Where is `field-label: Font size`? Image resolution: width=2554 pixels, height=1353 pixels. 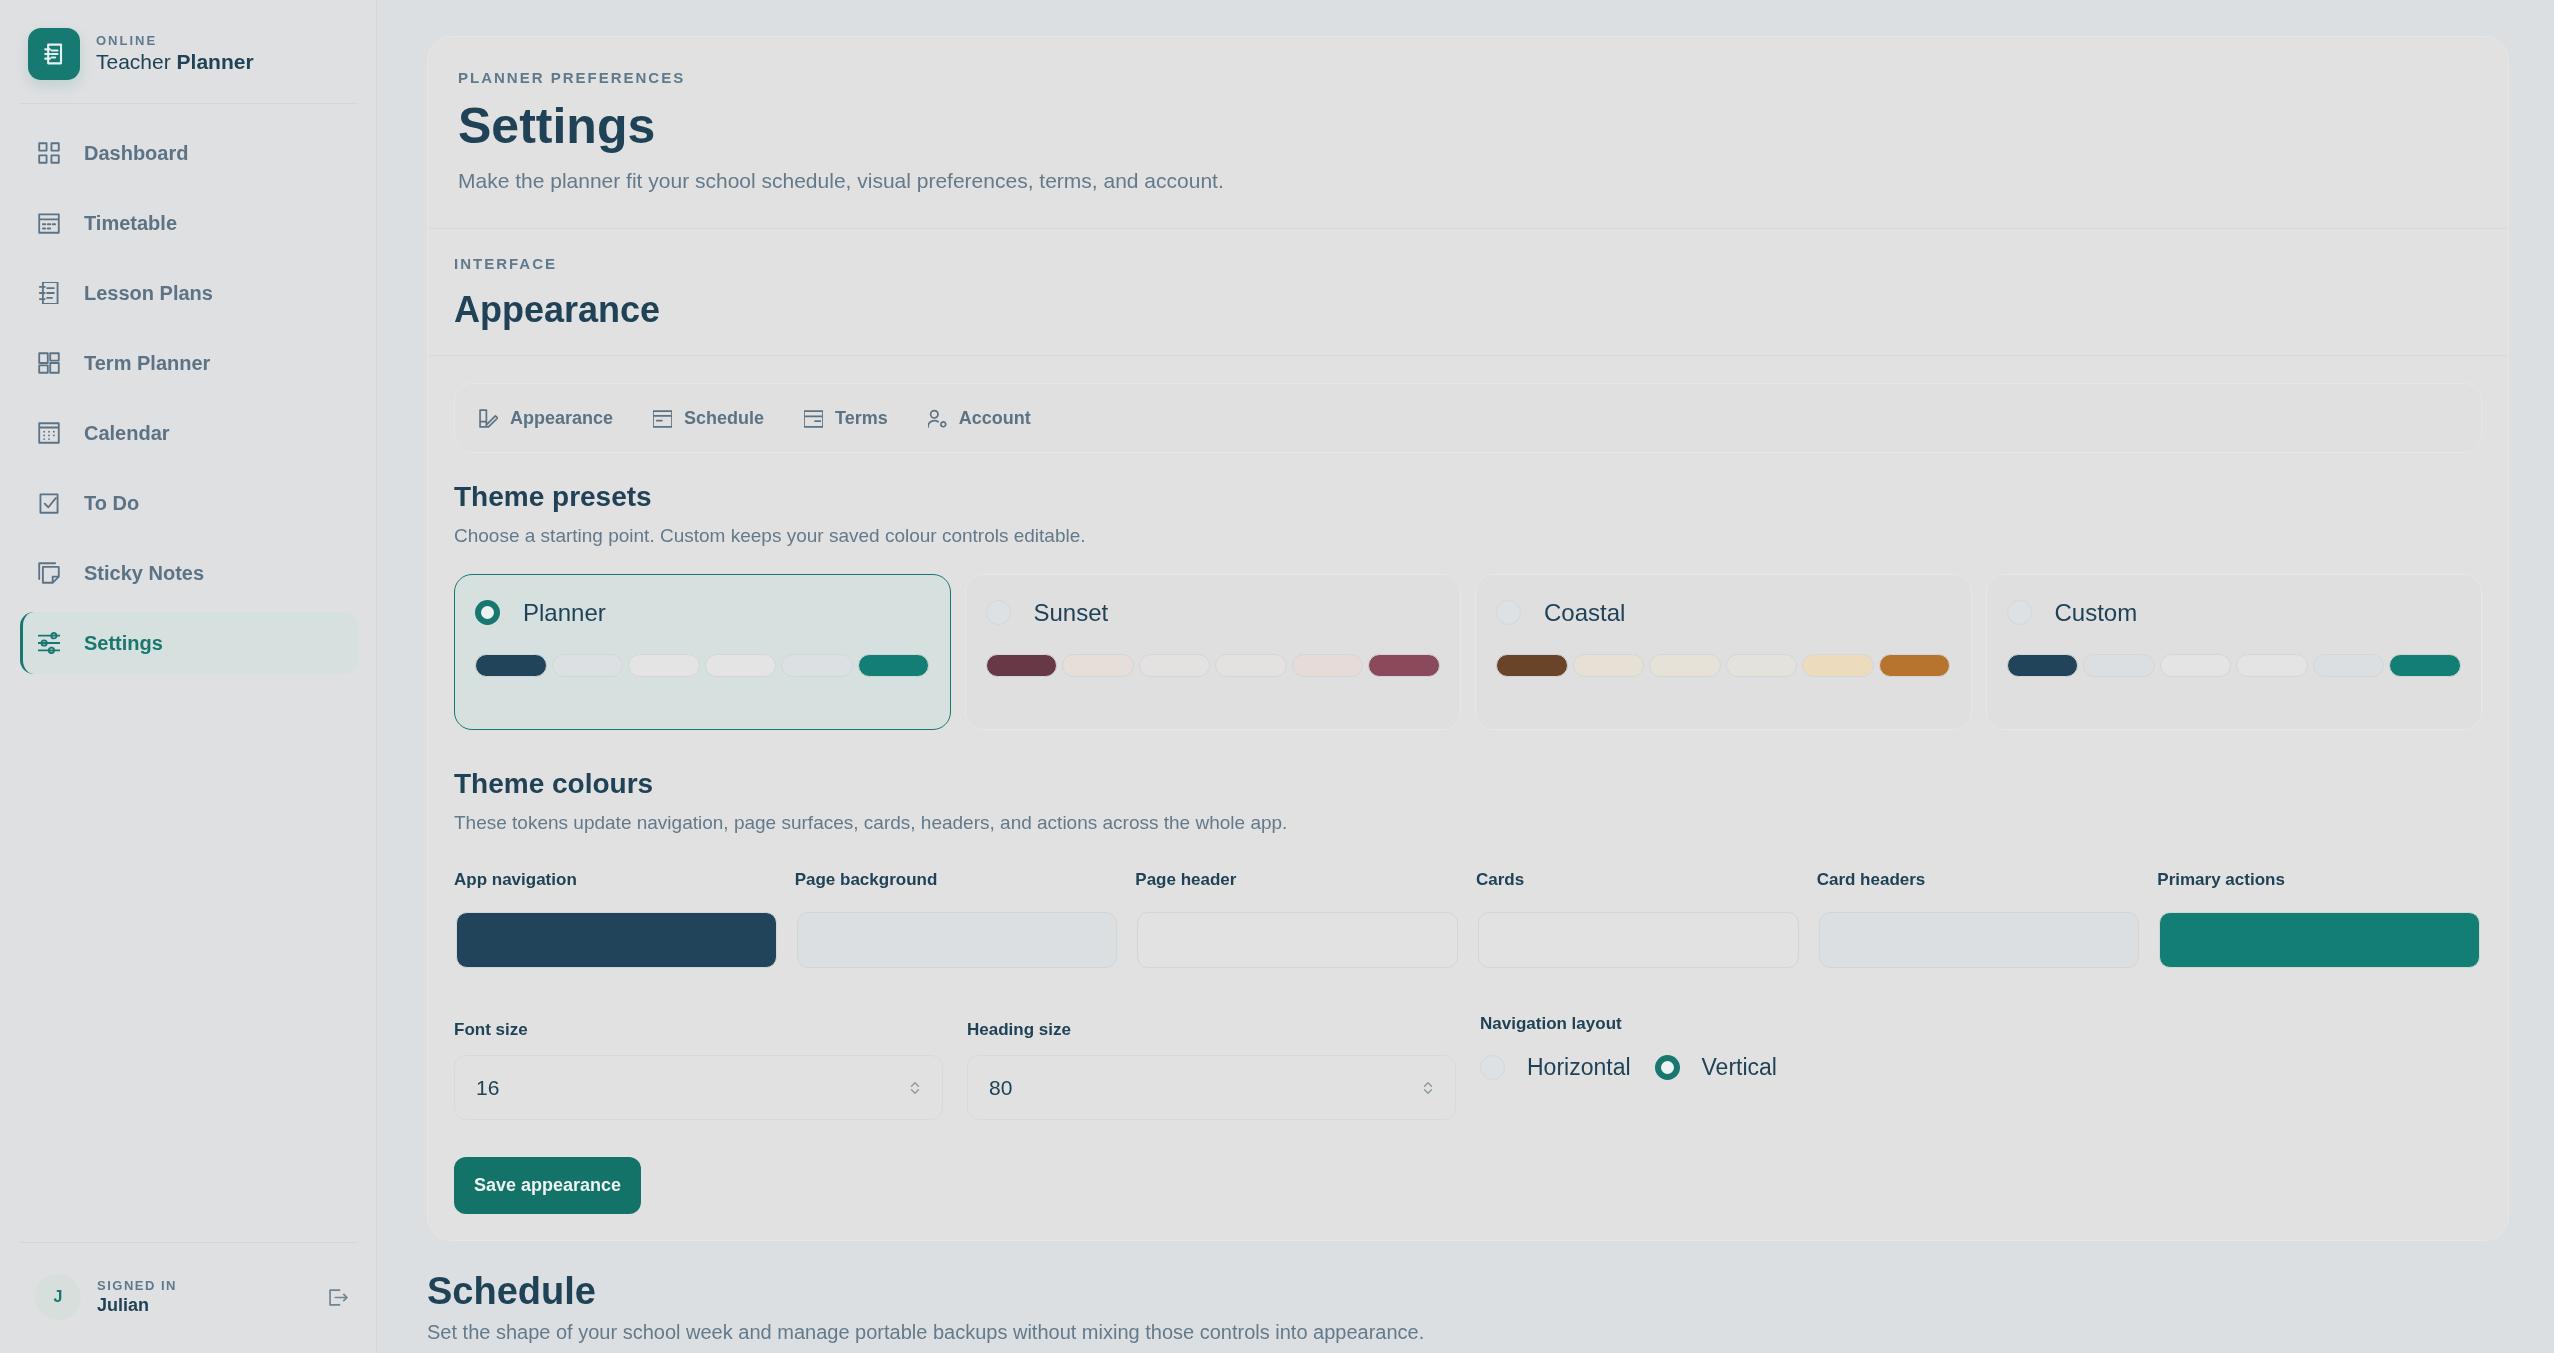 field-label: Font size is located at coordinates (491, 1030).